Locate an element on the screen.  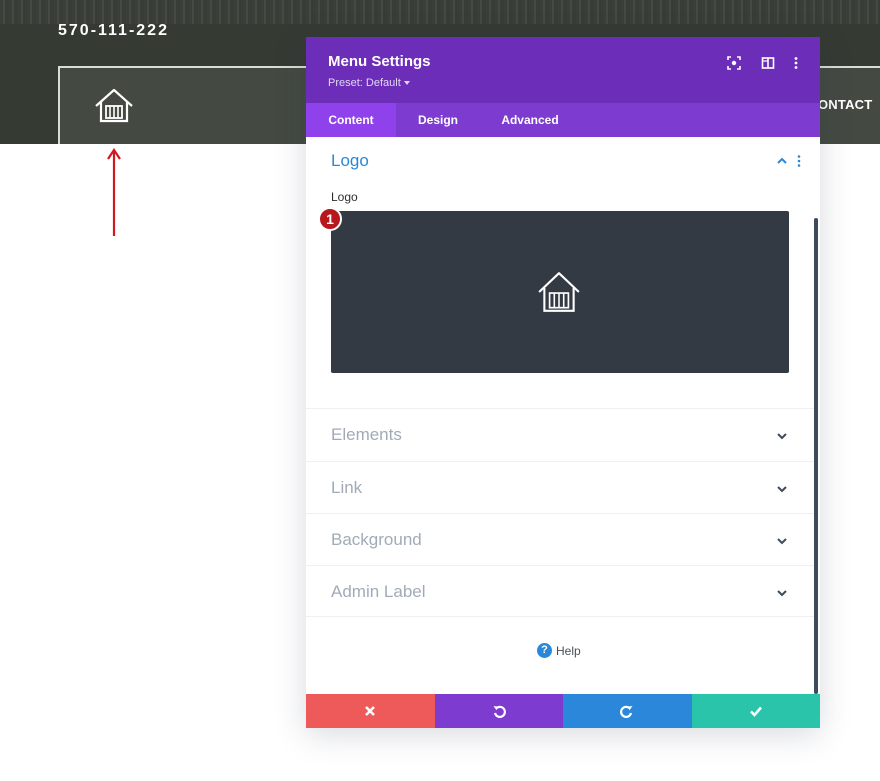
settings-tabs: Content Design Advanced is located at coordinates (563, 120).